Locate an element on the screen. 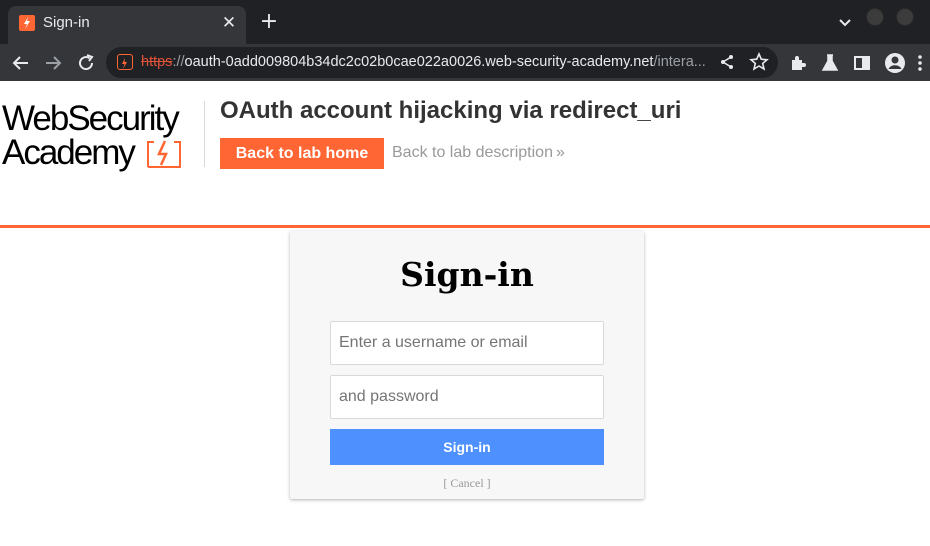 The image size is (930, 546). browser-tab: Sign-in ✕ is located at coordinates (127, 25).